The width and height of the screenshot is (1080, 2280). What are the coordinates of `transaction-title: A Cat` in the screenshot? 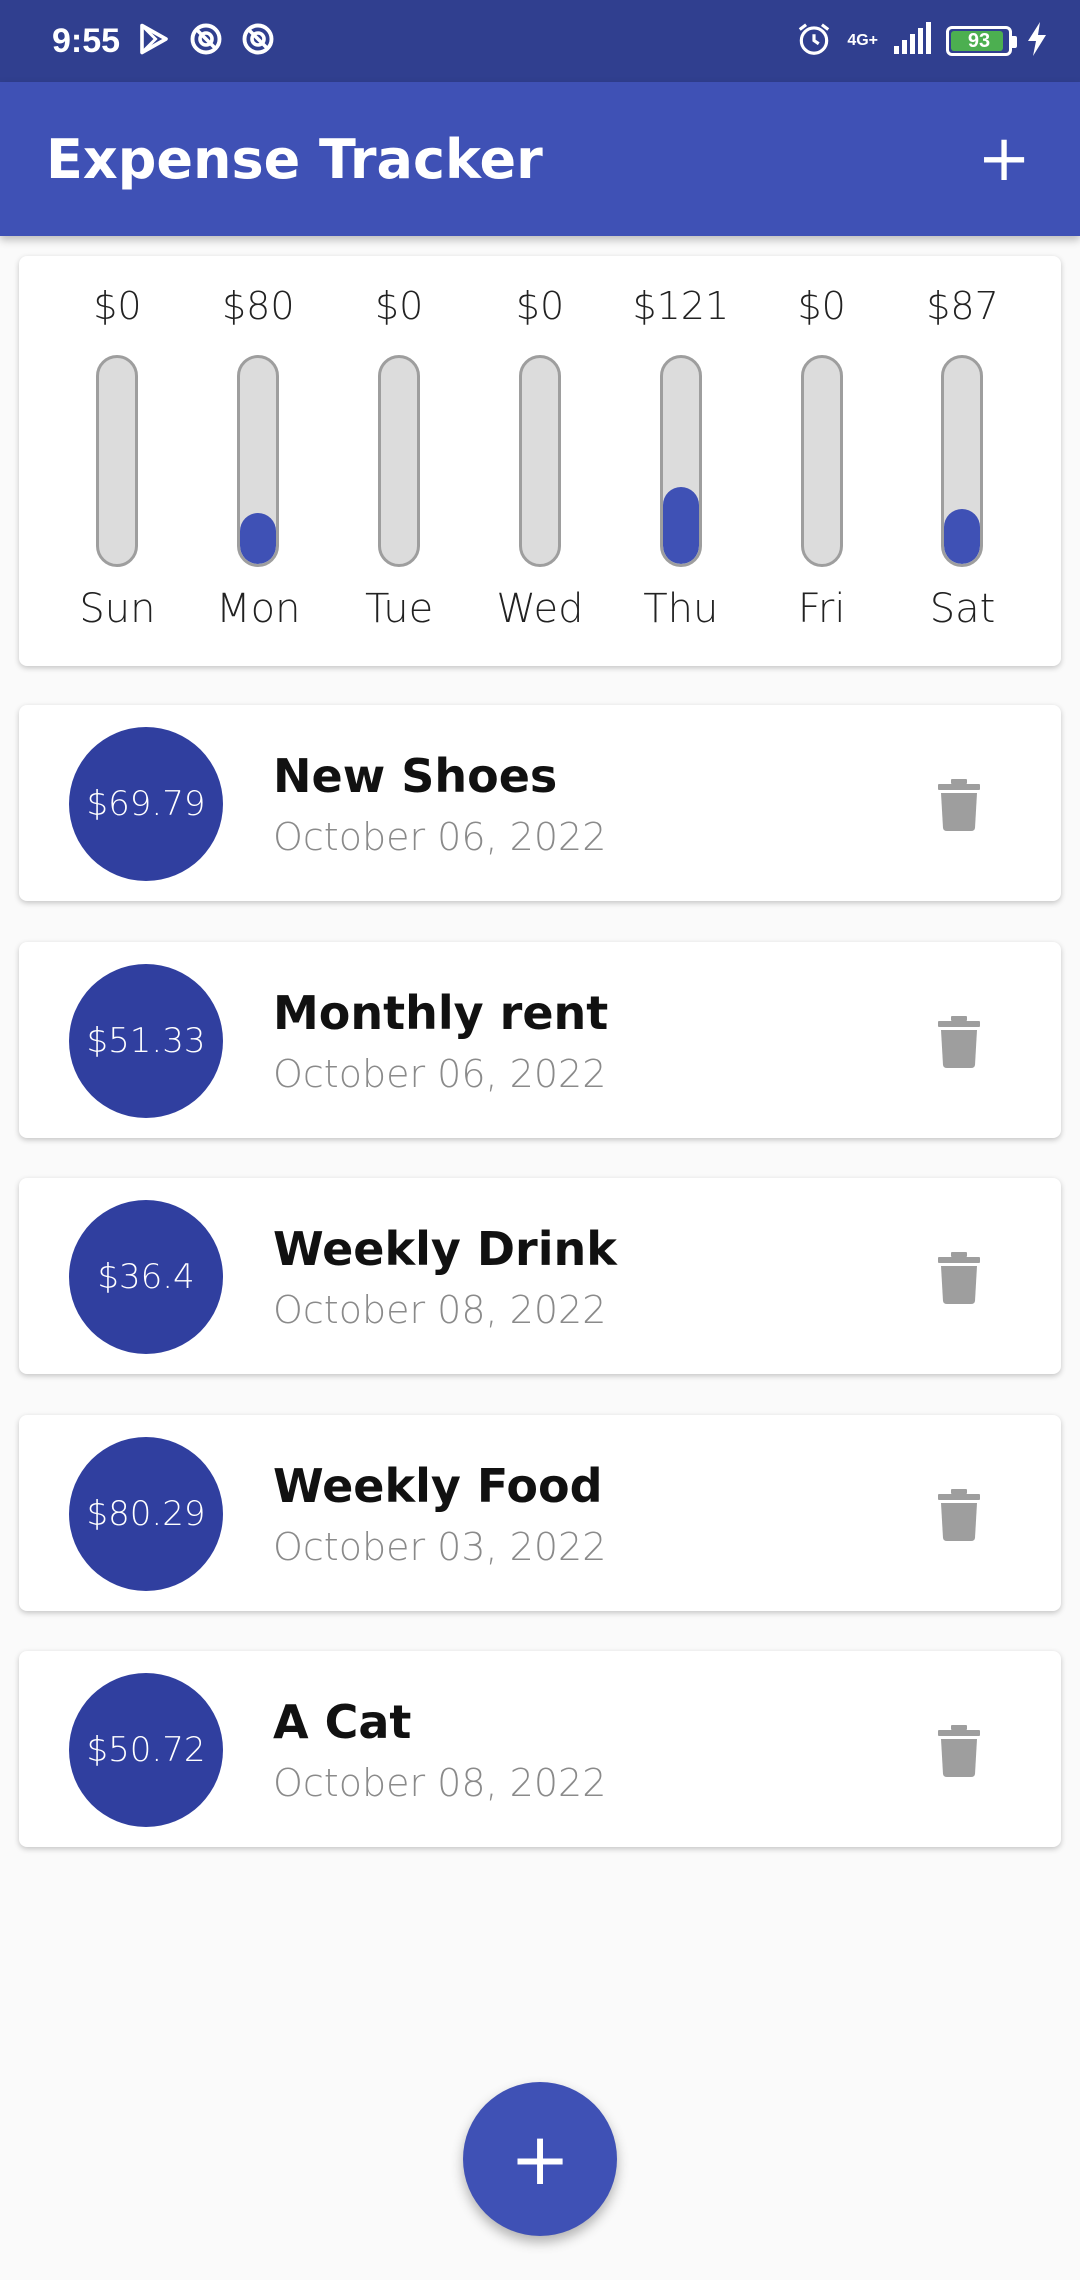 It's located at (342, 1722).